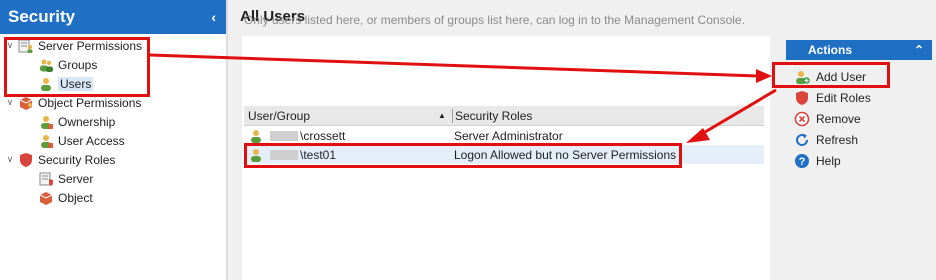 The width and height of the screenshot is (936, 280). What do you see at coordinates (77, 159) in the screenshot?
I see `tree-label-security-roles: Security Roles` at bounding box center [77, 159].